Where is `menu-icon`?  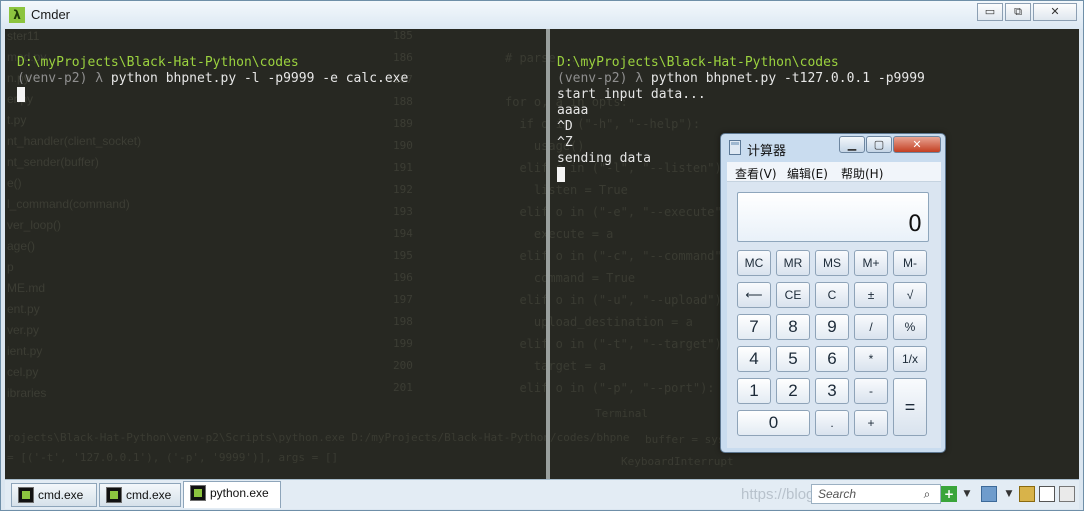
menu-icon is located at coordinates (1067, 494).